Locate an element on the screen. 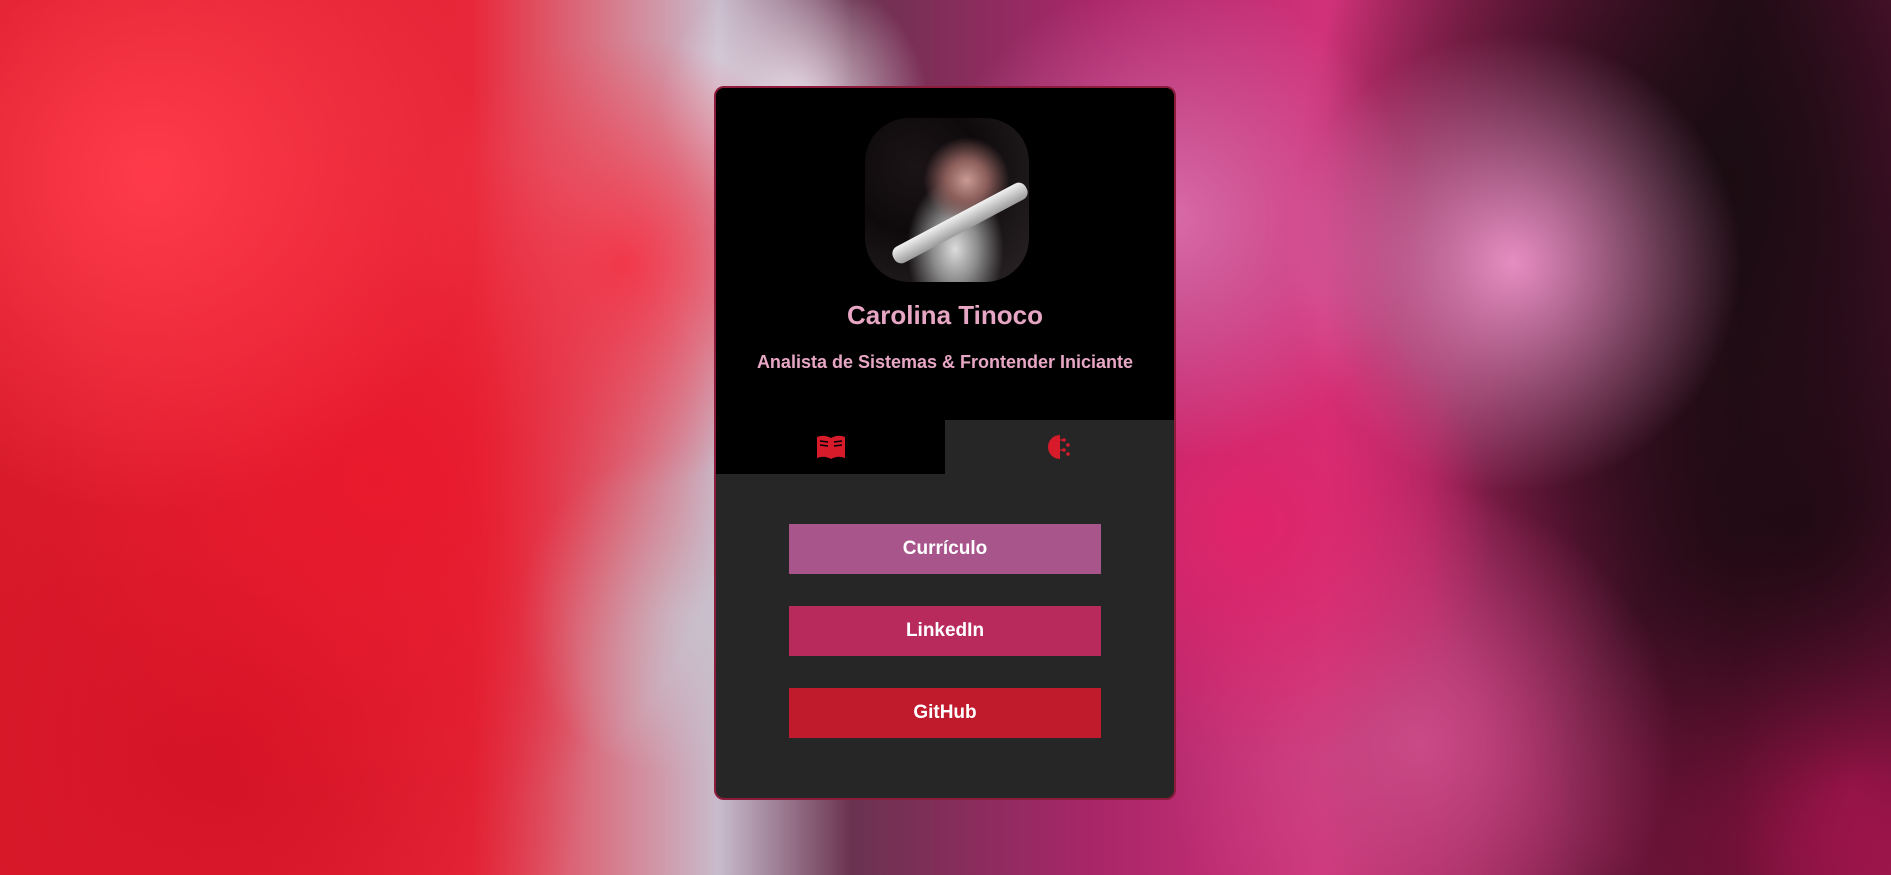  github-button: GitHub is located at coordinates (945, 713).